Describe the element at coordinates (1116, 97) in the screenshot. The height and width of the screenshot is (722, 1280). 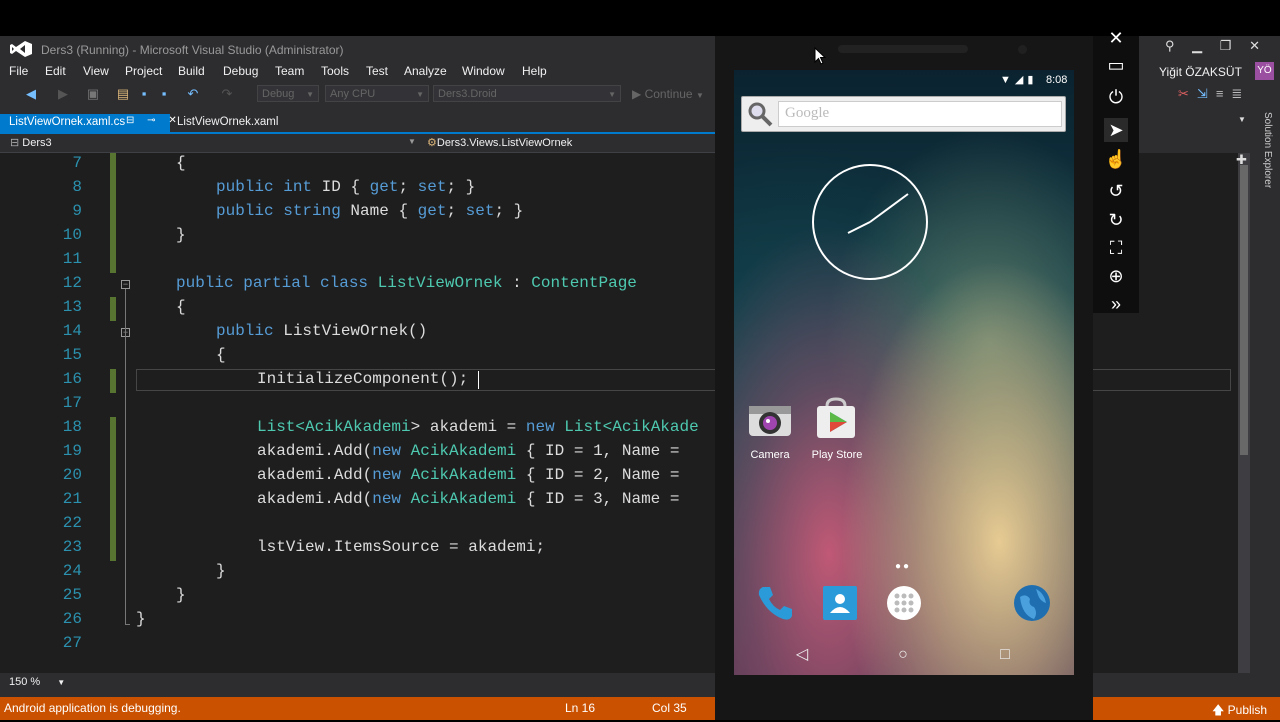
I see `power-icon: ⏻` at that location.